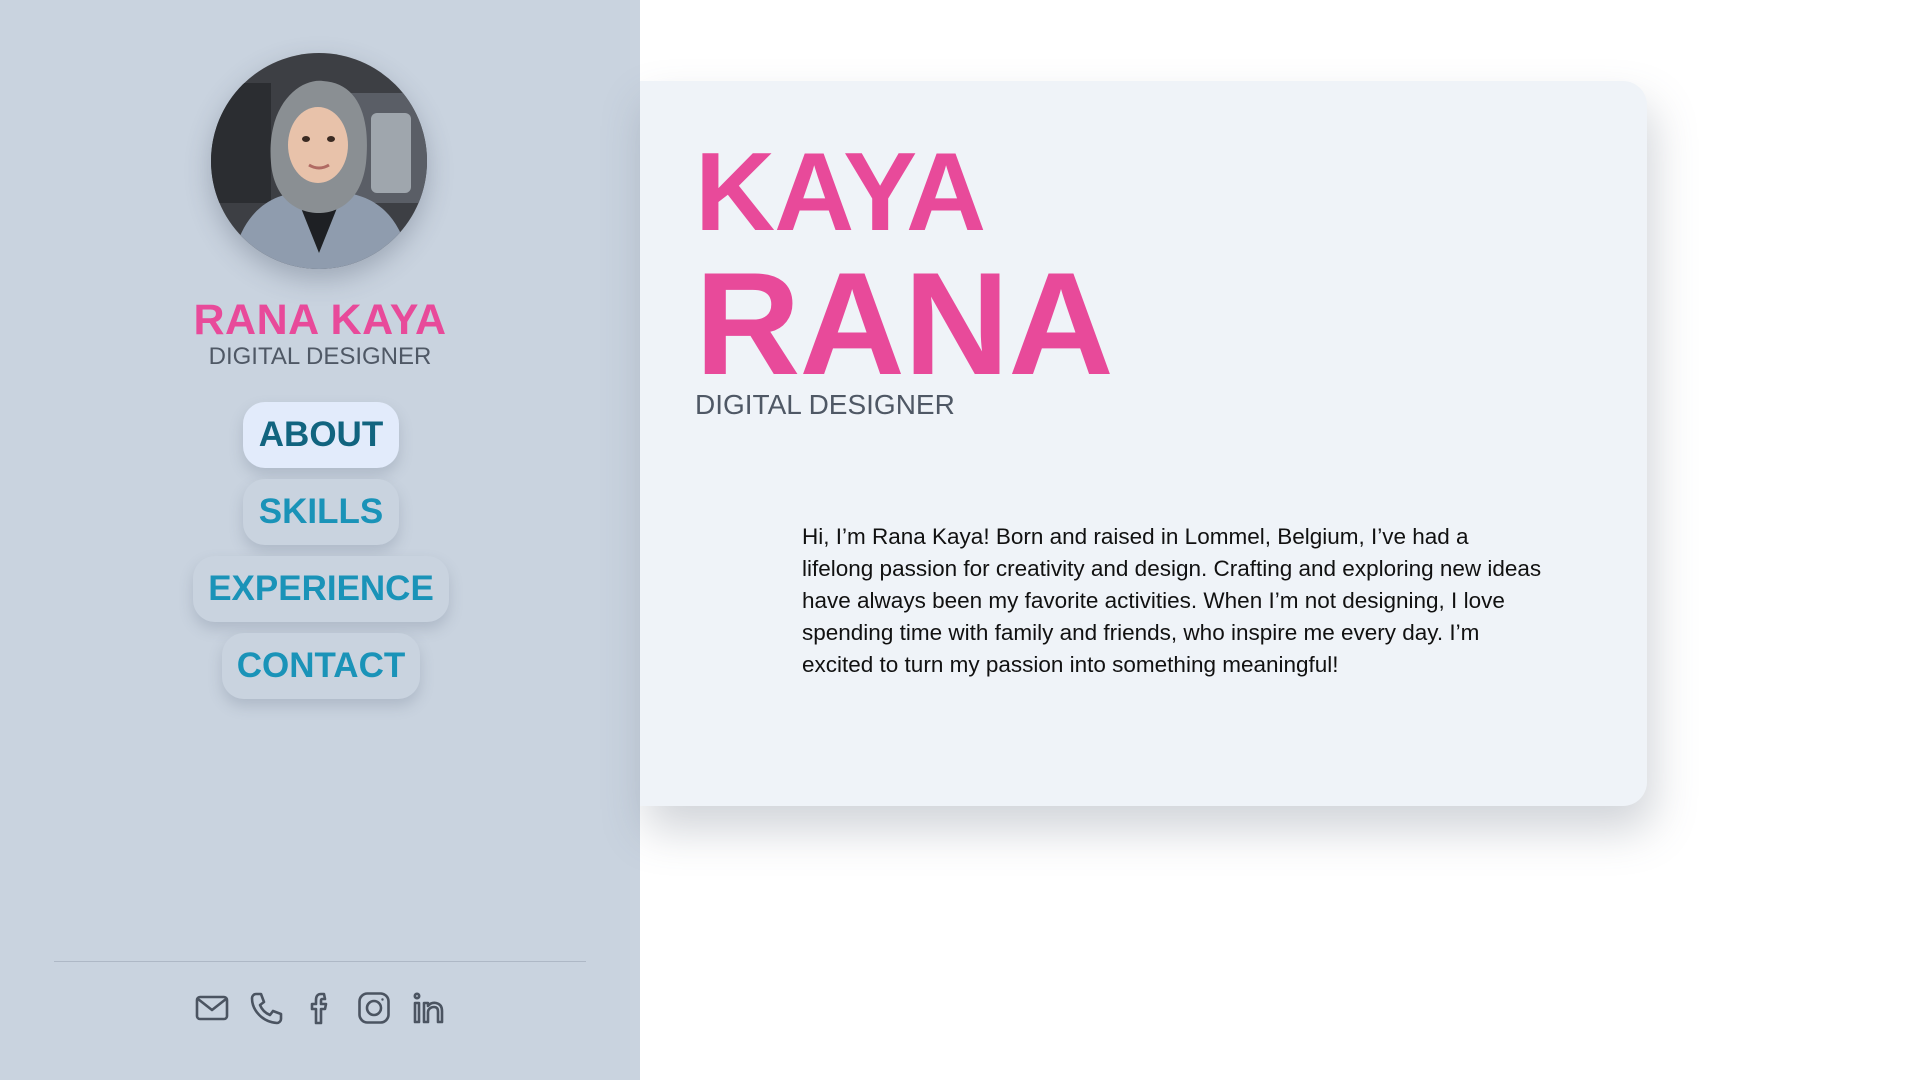 This screenshot has width=1920, height=1080. Describe the element at coordinates (321, 435) in the screenshot. I see `nav-about-button: ABOUT` at that location.